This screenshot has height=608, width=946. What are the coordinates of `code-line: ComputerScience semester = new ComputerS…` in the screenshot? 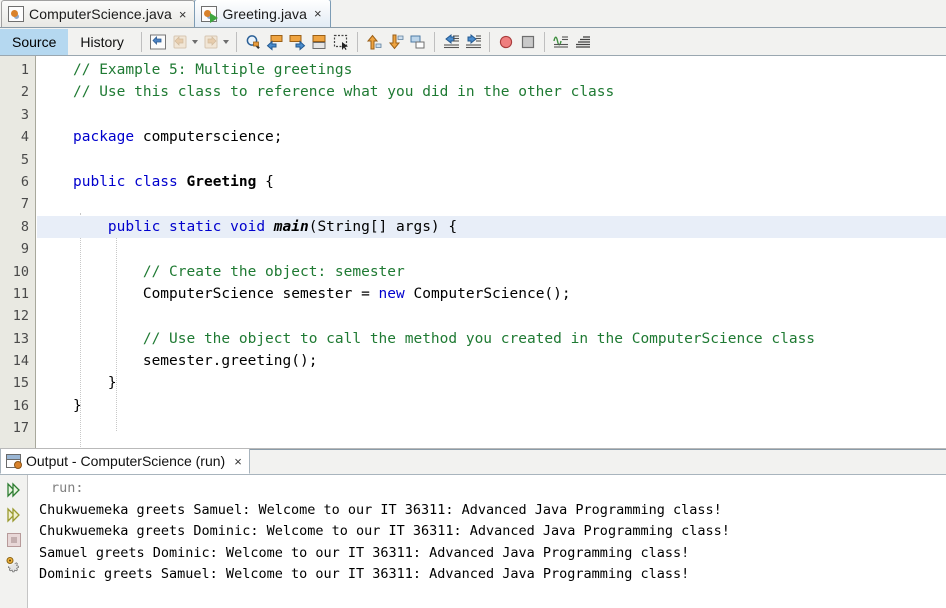 It's located at (491, 294).